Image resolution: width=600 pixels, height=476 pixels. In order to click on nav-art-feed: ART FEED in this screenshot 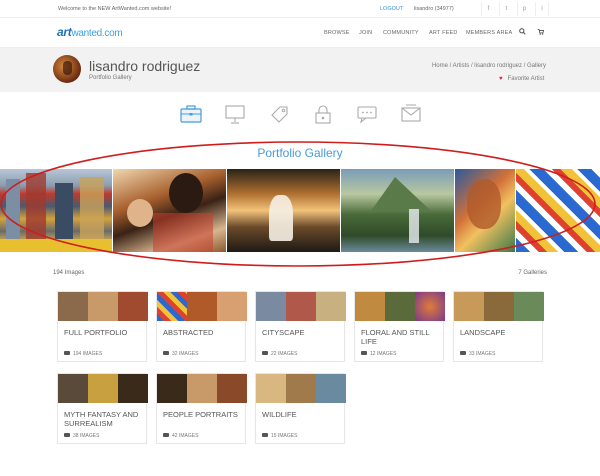, I will do `click(443, 33)`.